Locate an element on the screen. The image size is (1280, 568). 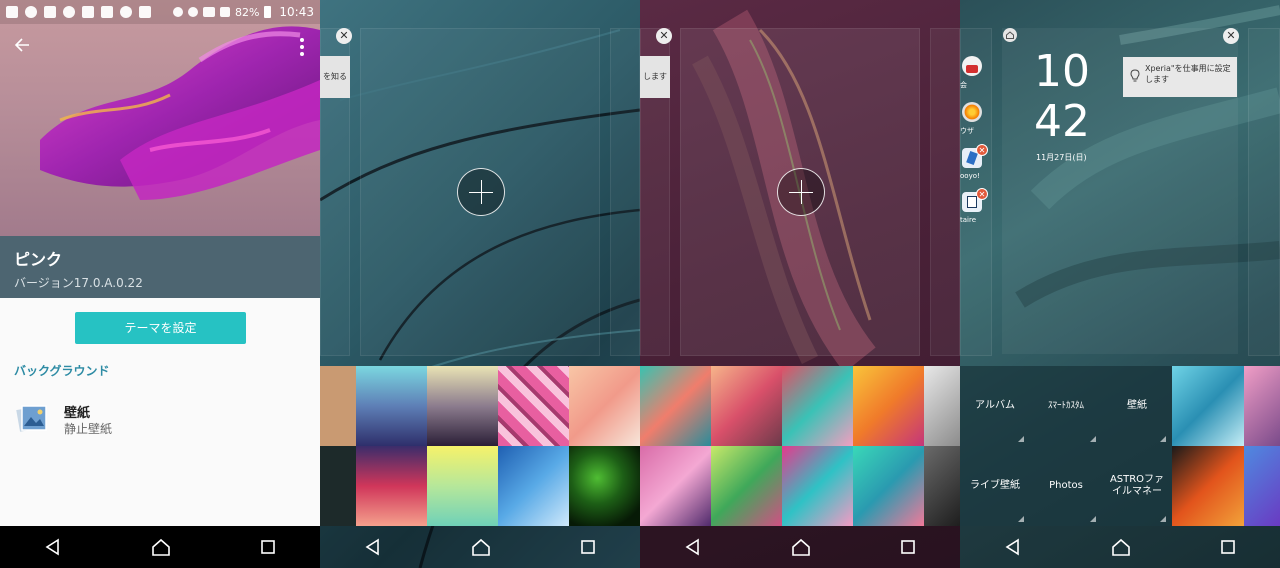
menu-item-wallpaper: 壁紙 is located at coordinates (1137, 406).